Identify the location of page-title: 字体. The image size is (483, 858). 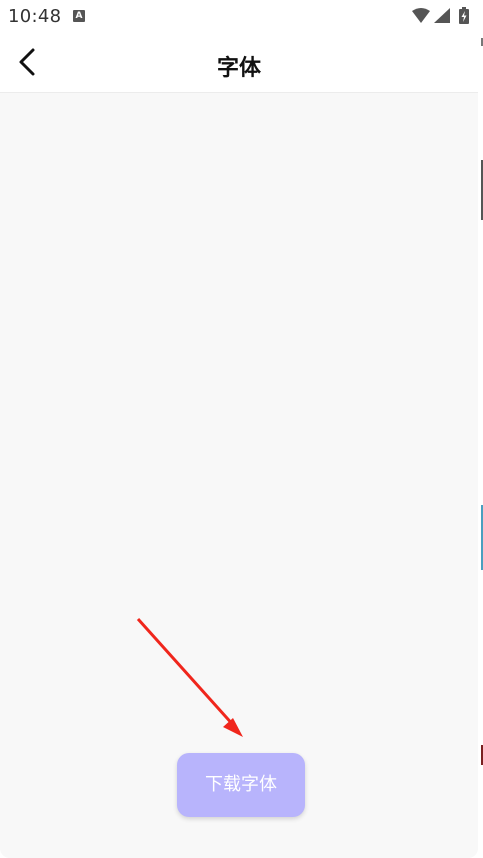
(238, 68).